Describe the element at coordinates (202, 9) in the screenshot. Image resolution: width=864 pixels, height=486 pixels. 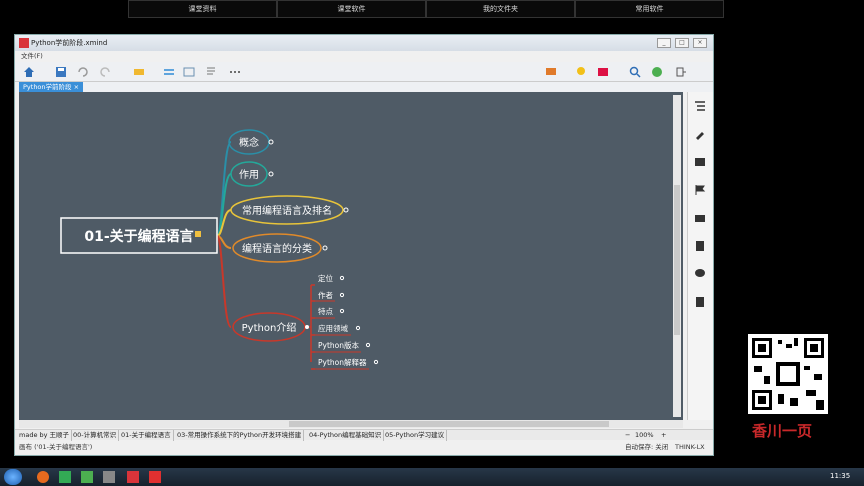
I see `nav-item-course-materials: 课堂资料` at that location.